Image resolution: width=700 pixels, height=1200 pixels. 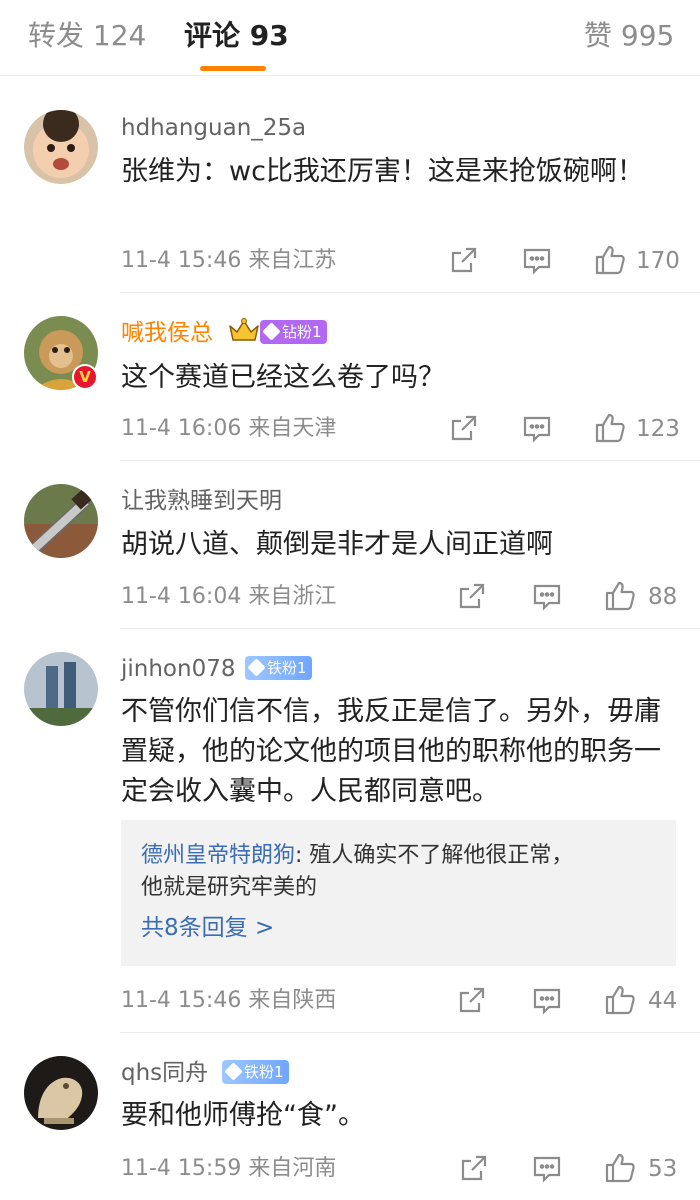 What do you see at coordinates (663, 1001) in the screenshot?
I see `like-count: 44` at bounding box center [663, 1001].